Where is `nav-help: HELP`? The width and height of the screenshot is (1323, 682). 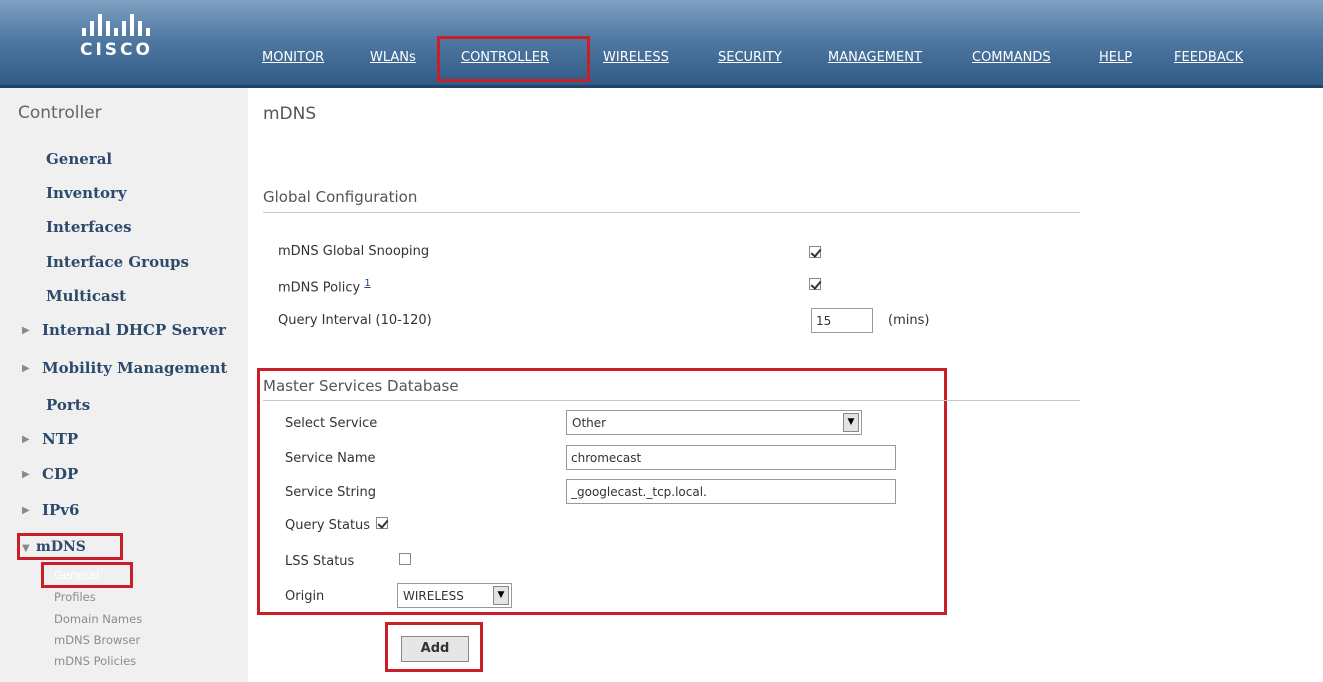 nav-help: HELP is located at coordinates (1115, 57).